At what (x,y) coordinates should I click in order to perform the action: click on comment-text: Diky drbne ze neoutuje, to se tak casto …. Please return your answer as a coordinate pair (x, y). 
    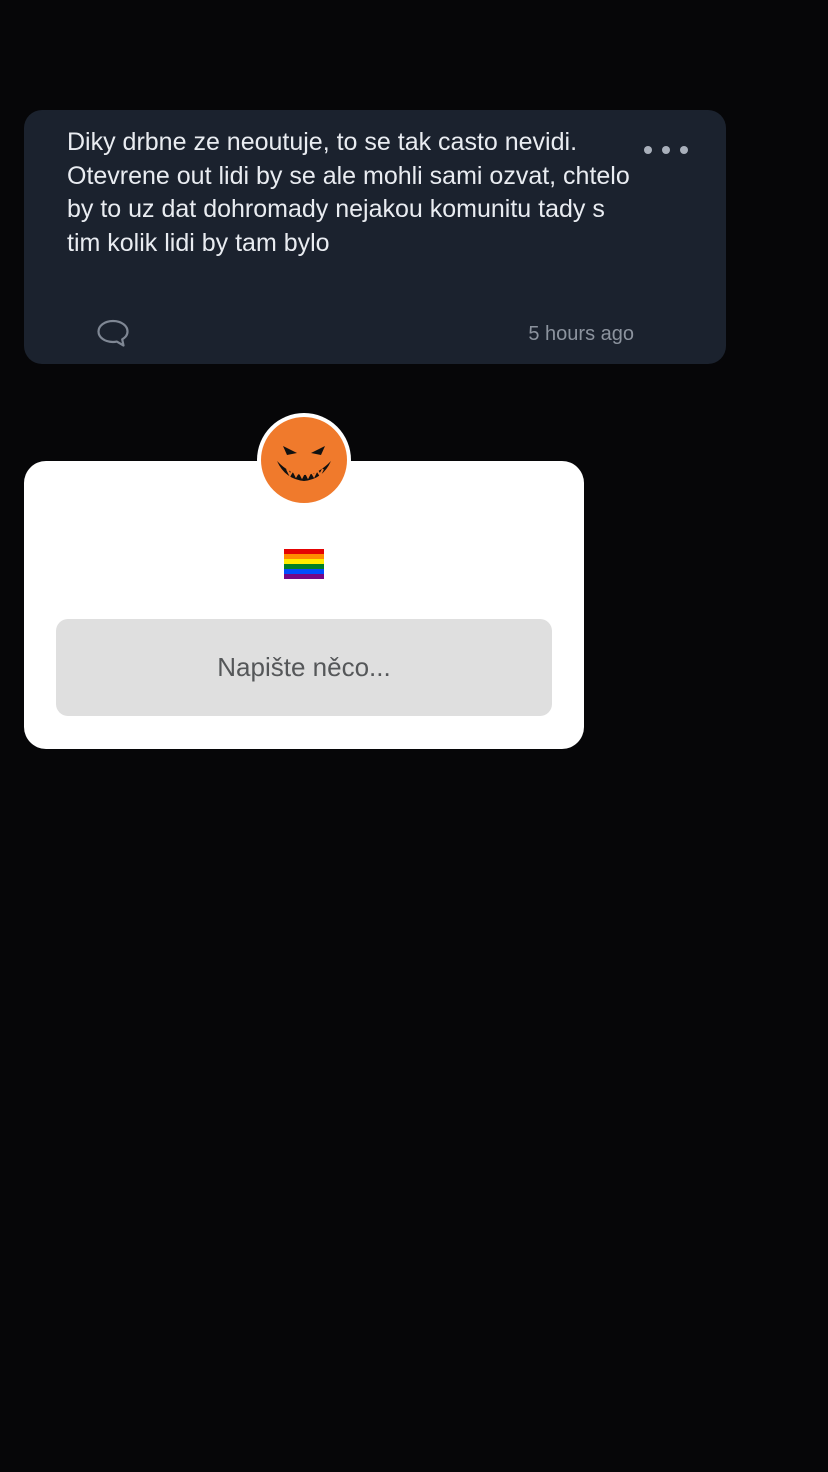
    Looking at the image, I should click on (348, 192).